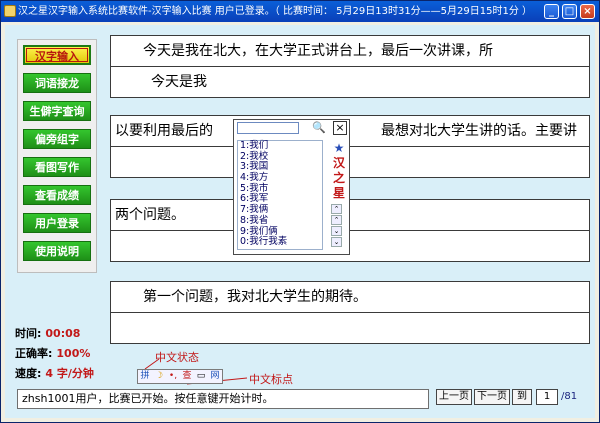  What do you see at coordinates (150, 215) in the screenshot?
I see `source-text: 两个问题。` at bounding box center [150, 215].